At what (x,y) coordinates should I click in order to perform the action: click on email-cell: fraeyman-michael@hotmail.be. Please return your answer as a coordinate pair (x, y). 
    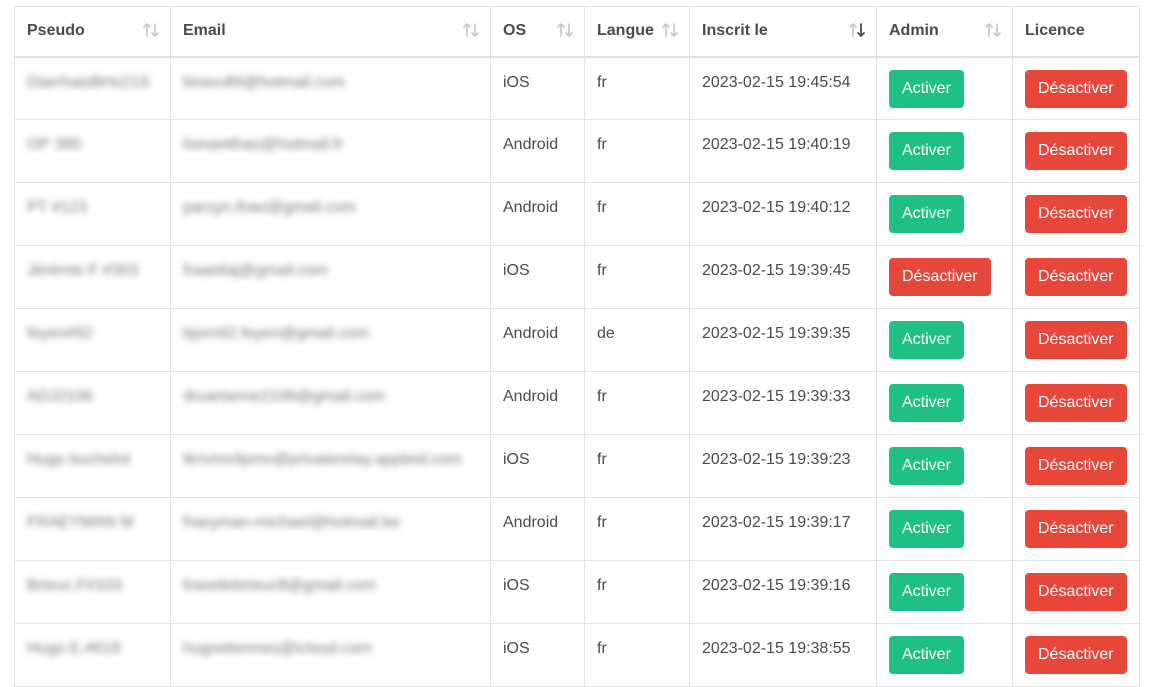
    Looking at the image, I should click on (330, 529).